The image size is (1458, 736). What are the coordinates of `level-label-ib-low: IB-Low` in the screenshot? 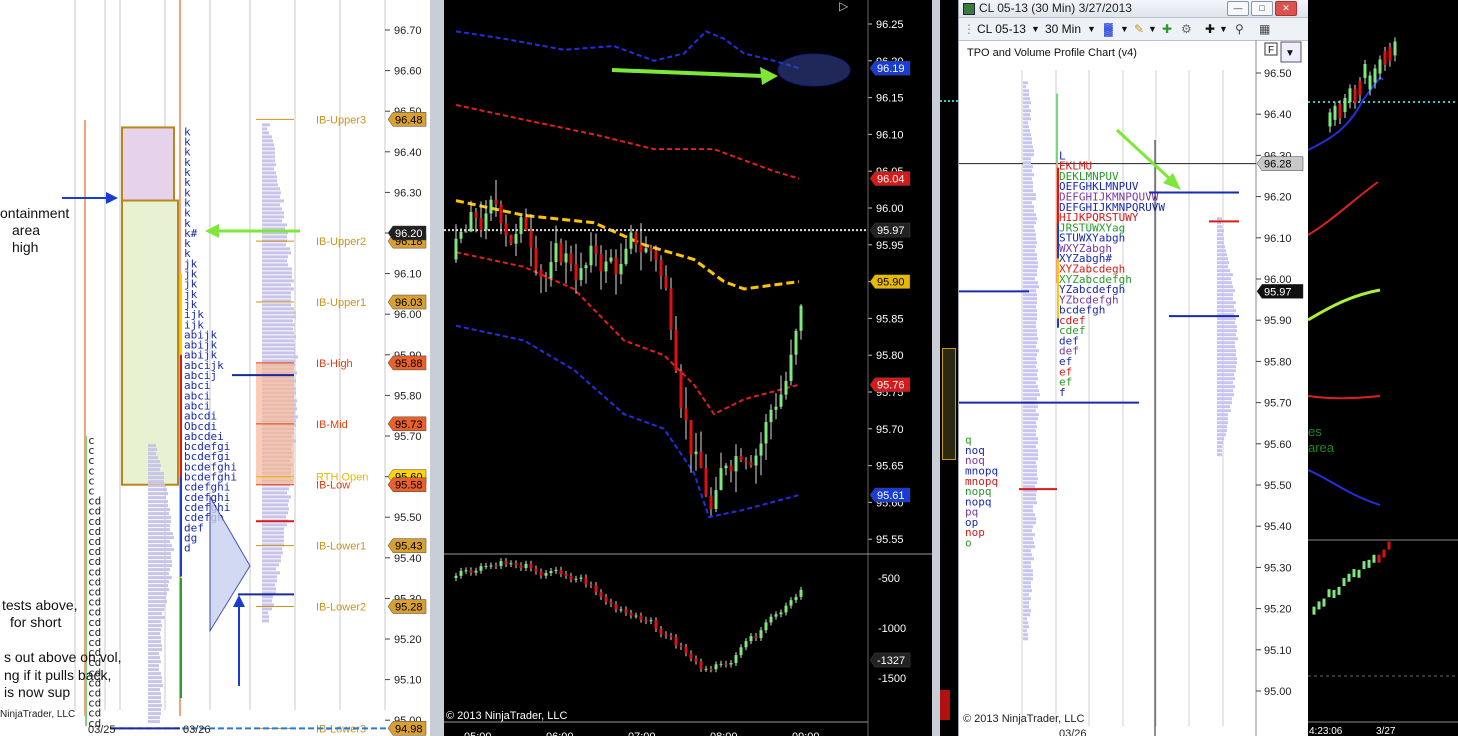 It's located at (333, 486).